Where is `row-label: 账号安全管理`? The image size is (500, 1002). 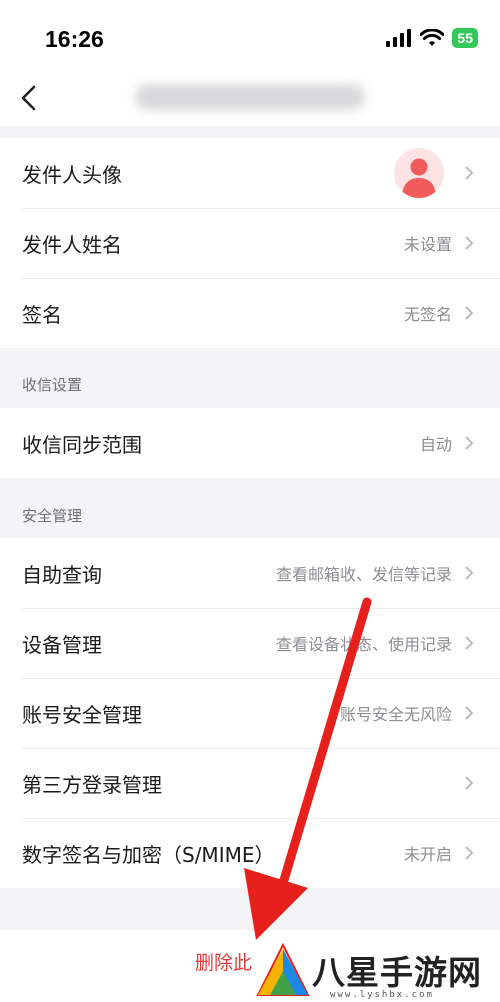
row-label: 账号安全管理 is located at coordinates (82, 714).